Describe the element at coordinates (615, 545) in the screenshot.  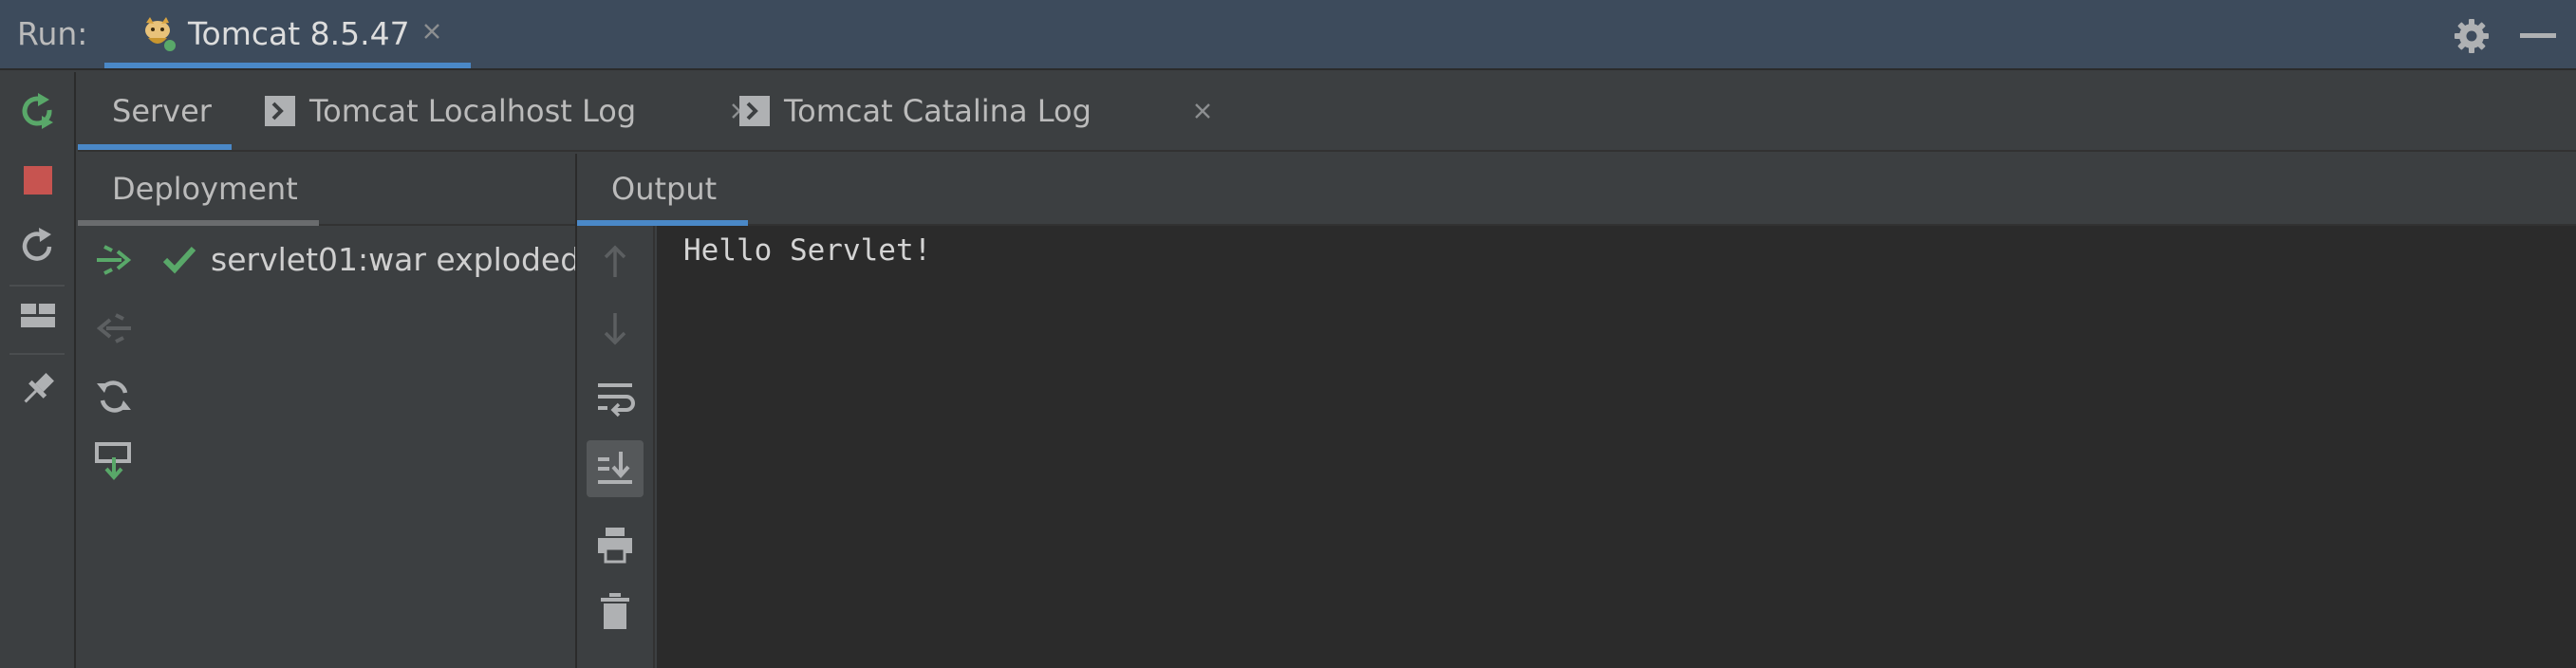
I see `print-icon` at that location.